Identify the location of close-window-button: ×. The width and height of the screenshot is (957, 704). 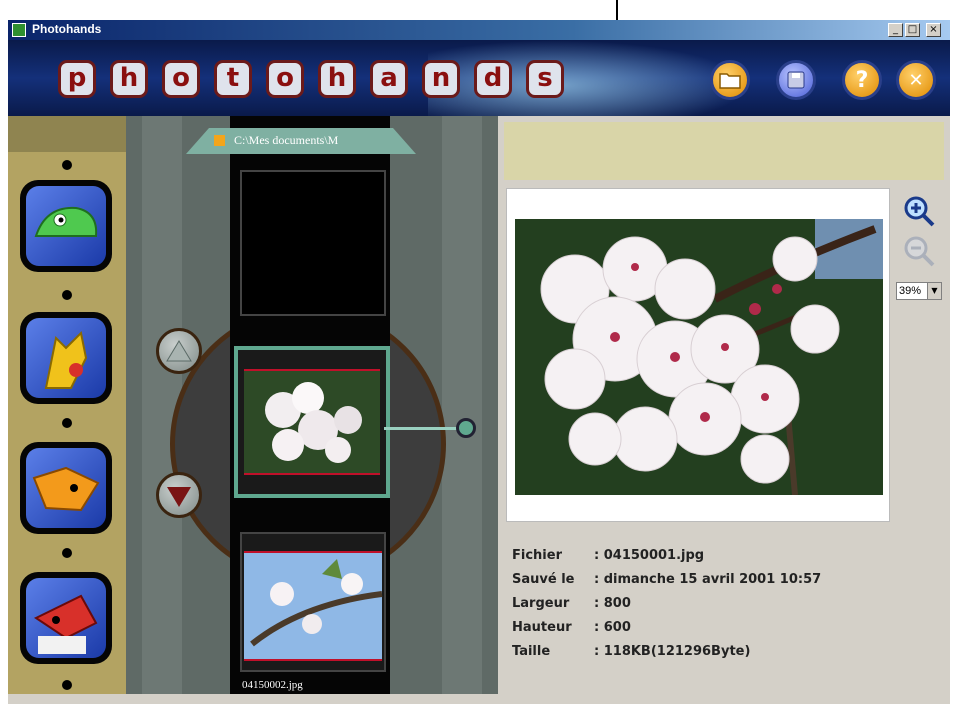
(933, 30).